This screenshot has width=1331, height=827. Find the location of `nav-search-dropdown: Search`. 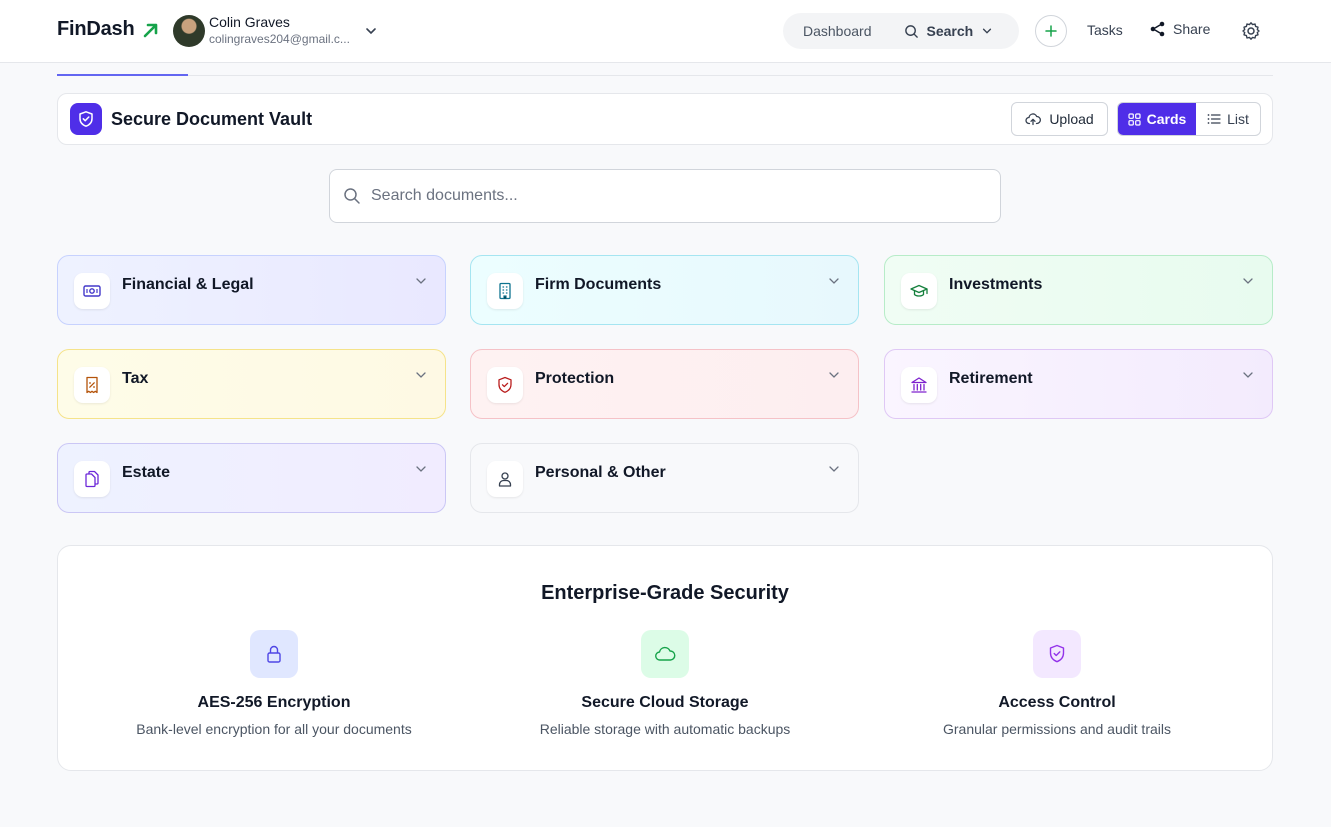

nav-search-dropdown: Search is located at coordinates (949, 31).